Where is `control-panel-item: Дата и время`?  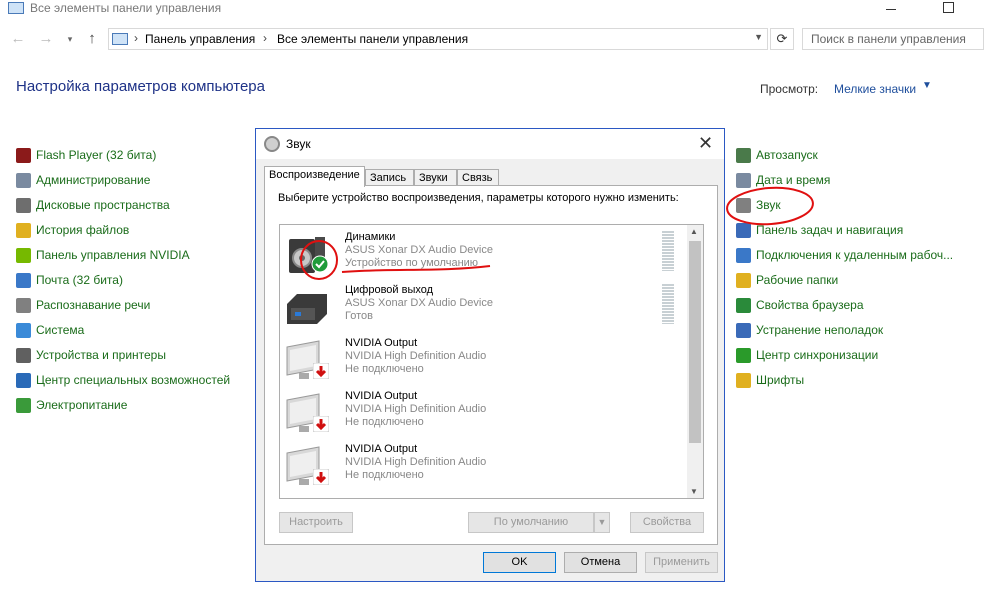
control-panel-item: Дата и время is located at coordinates (844, 183).